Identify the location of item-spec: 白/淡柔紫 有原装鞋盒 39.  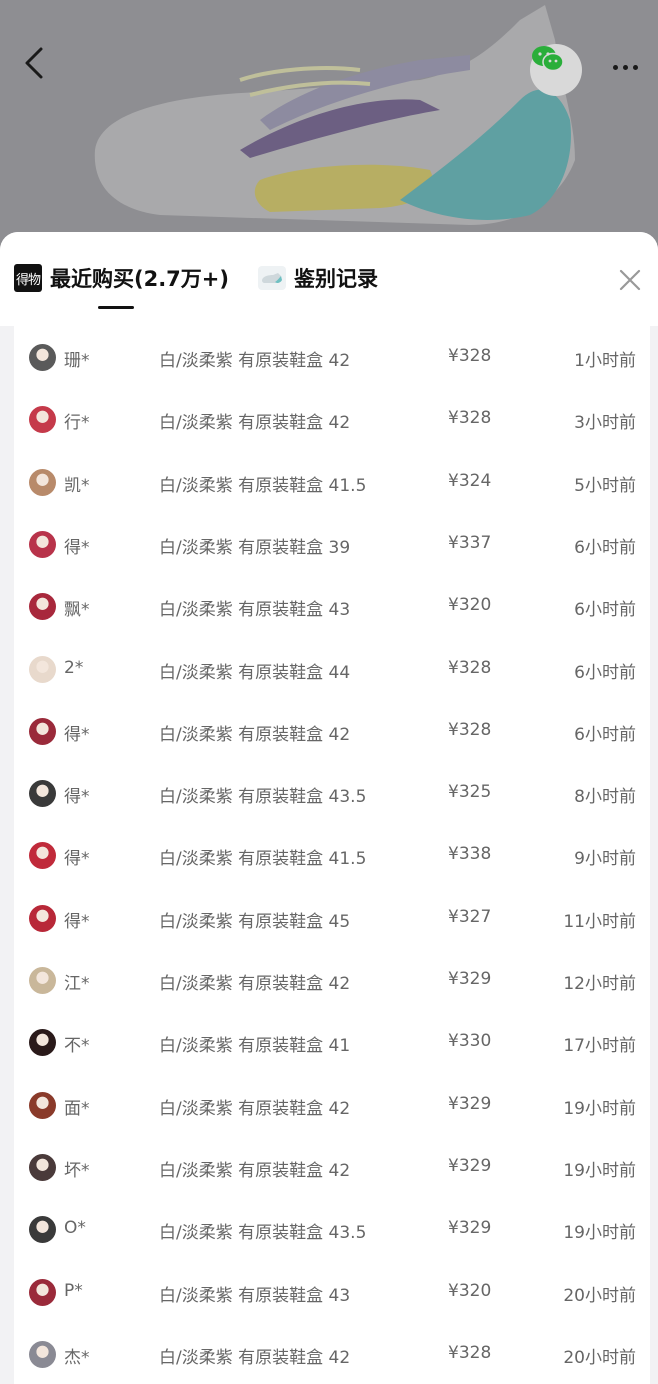
(255, 547).